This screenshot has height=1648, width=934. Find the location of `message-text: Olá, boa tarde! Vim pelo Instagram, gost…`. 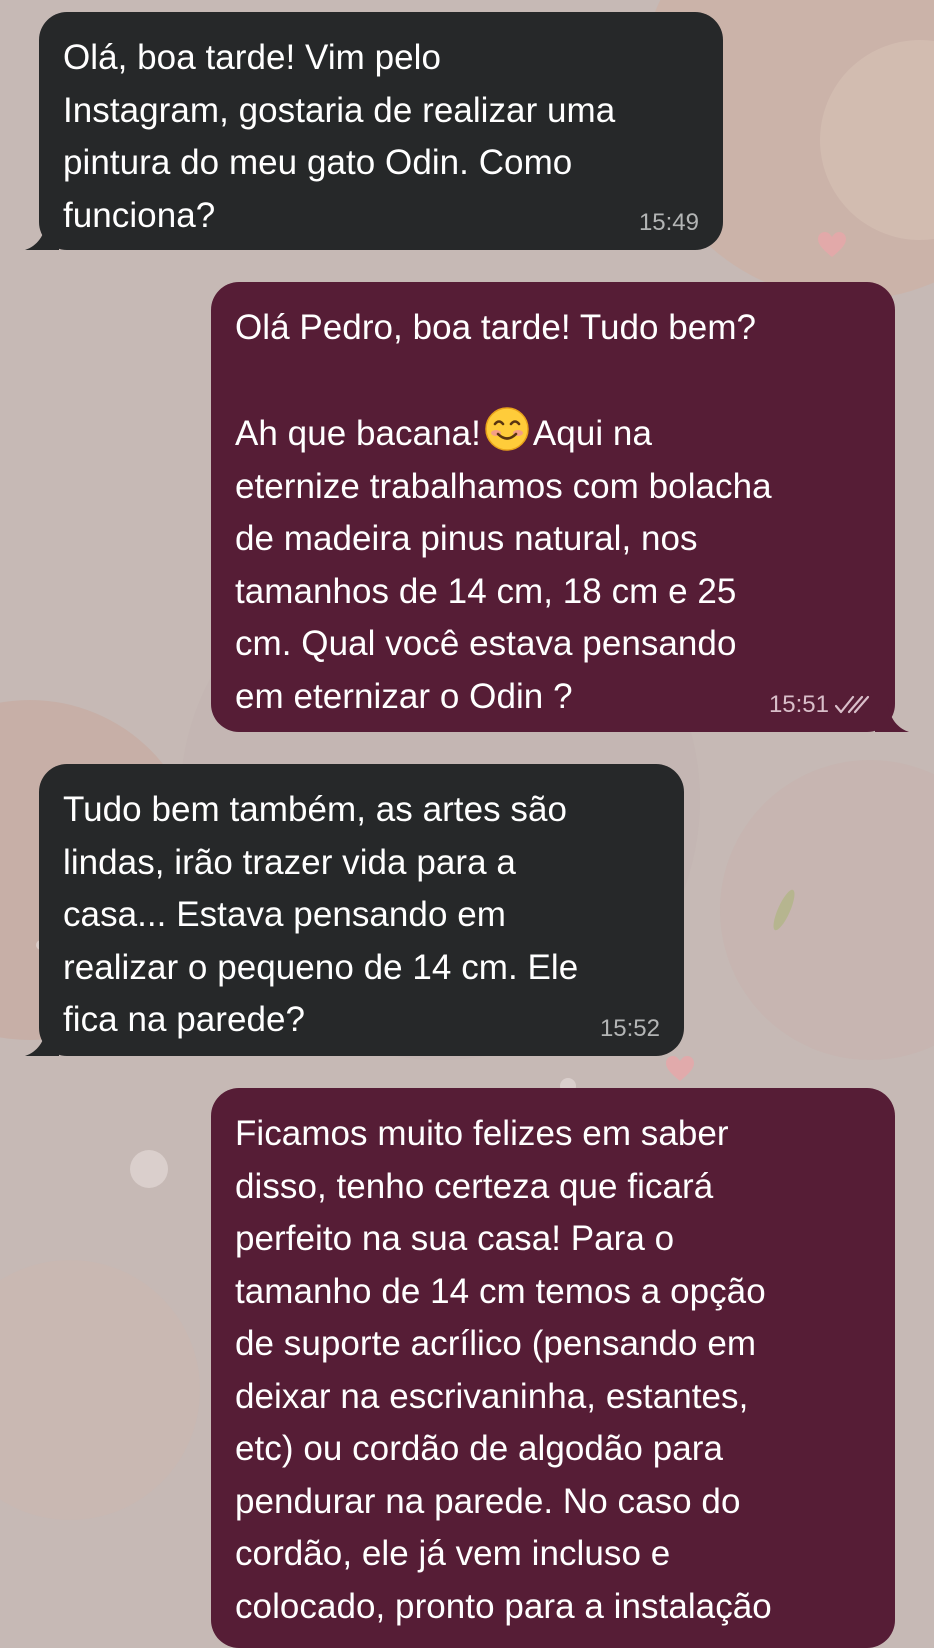

message-text: Olá, boa tarde! Vim pelo Instagram, gost… is located at coordinates (339, 136).